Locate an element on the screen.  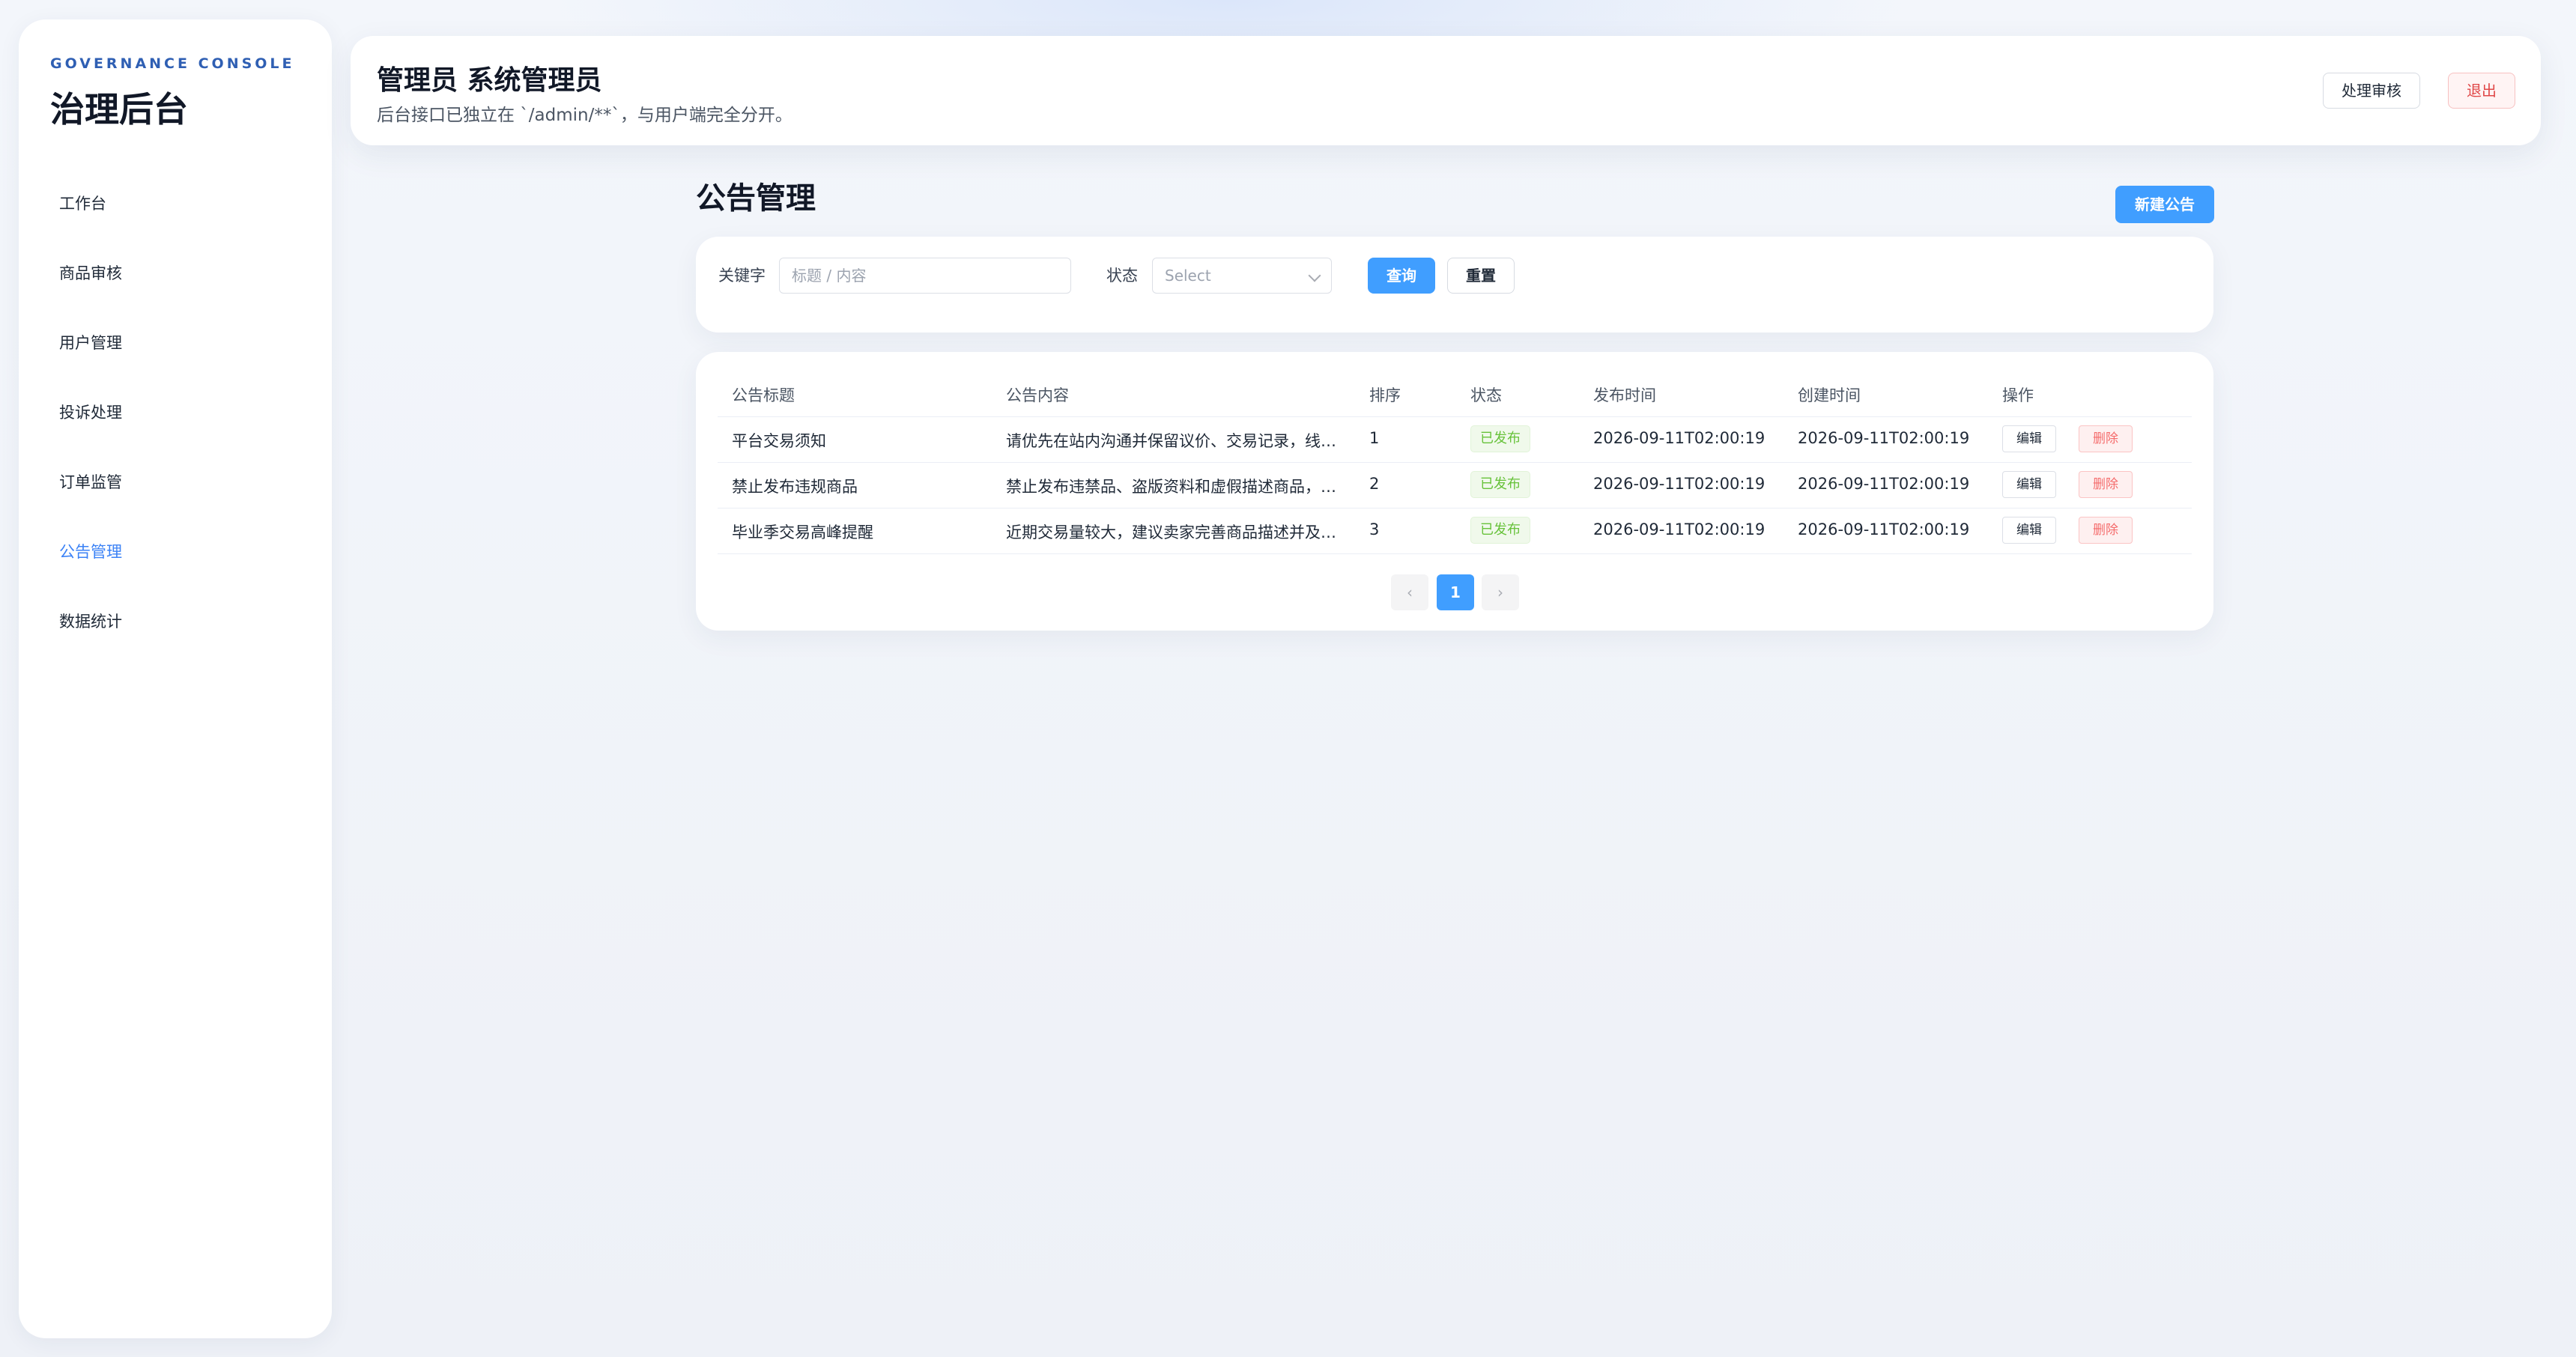
page-button-1: 1 is located at coordinates (1455, 592).